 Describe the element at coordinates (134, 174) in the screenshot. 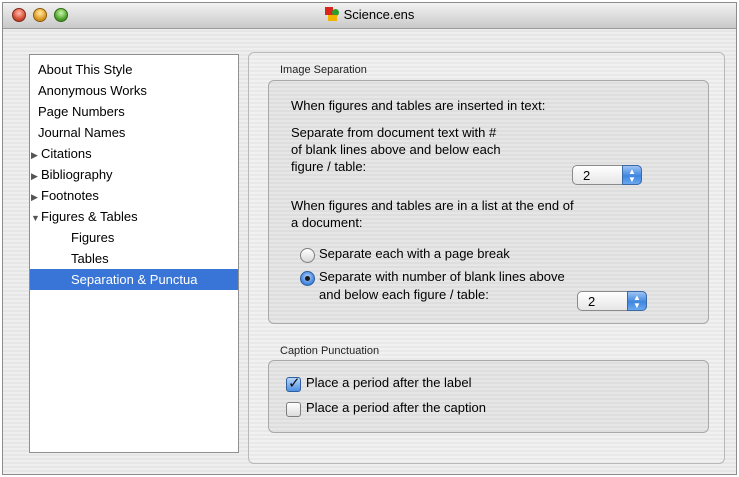

I see `sidebar-item-bibliography: ▶ Bibliography` at that location.